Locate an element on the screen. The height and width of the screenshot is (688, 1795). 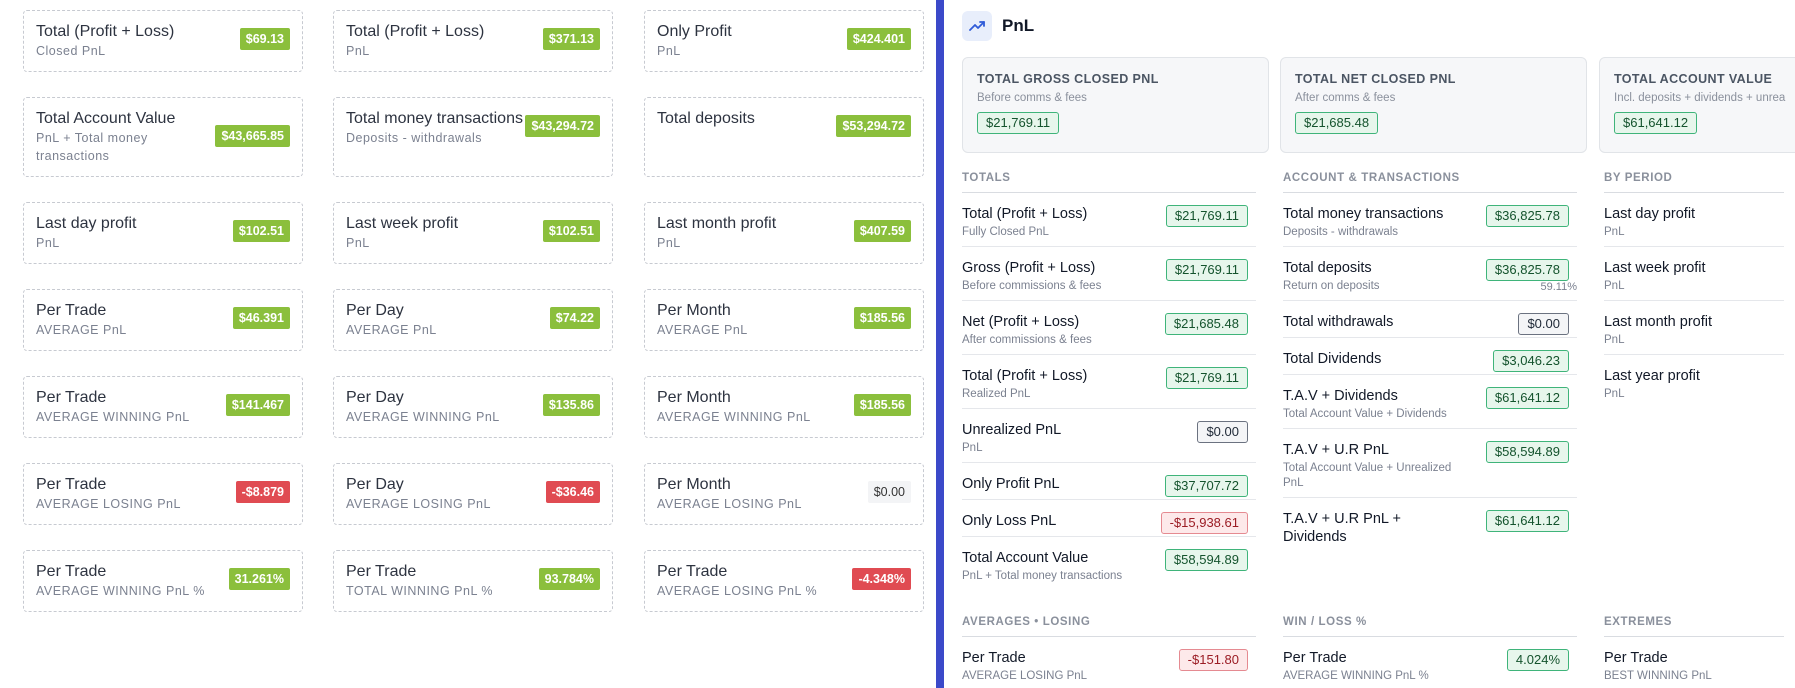
stat-card: Per Month AVERAGE PnL $185.56 is located at coordinates (784, 320).